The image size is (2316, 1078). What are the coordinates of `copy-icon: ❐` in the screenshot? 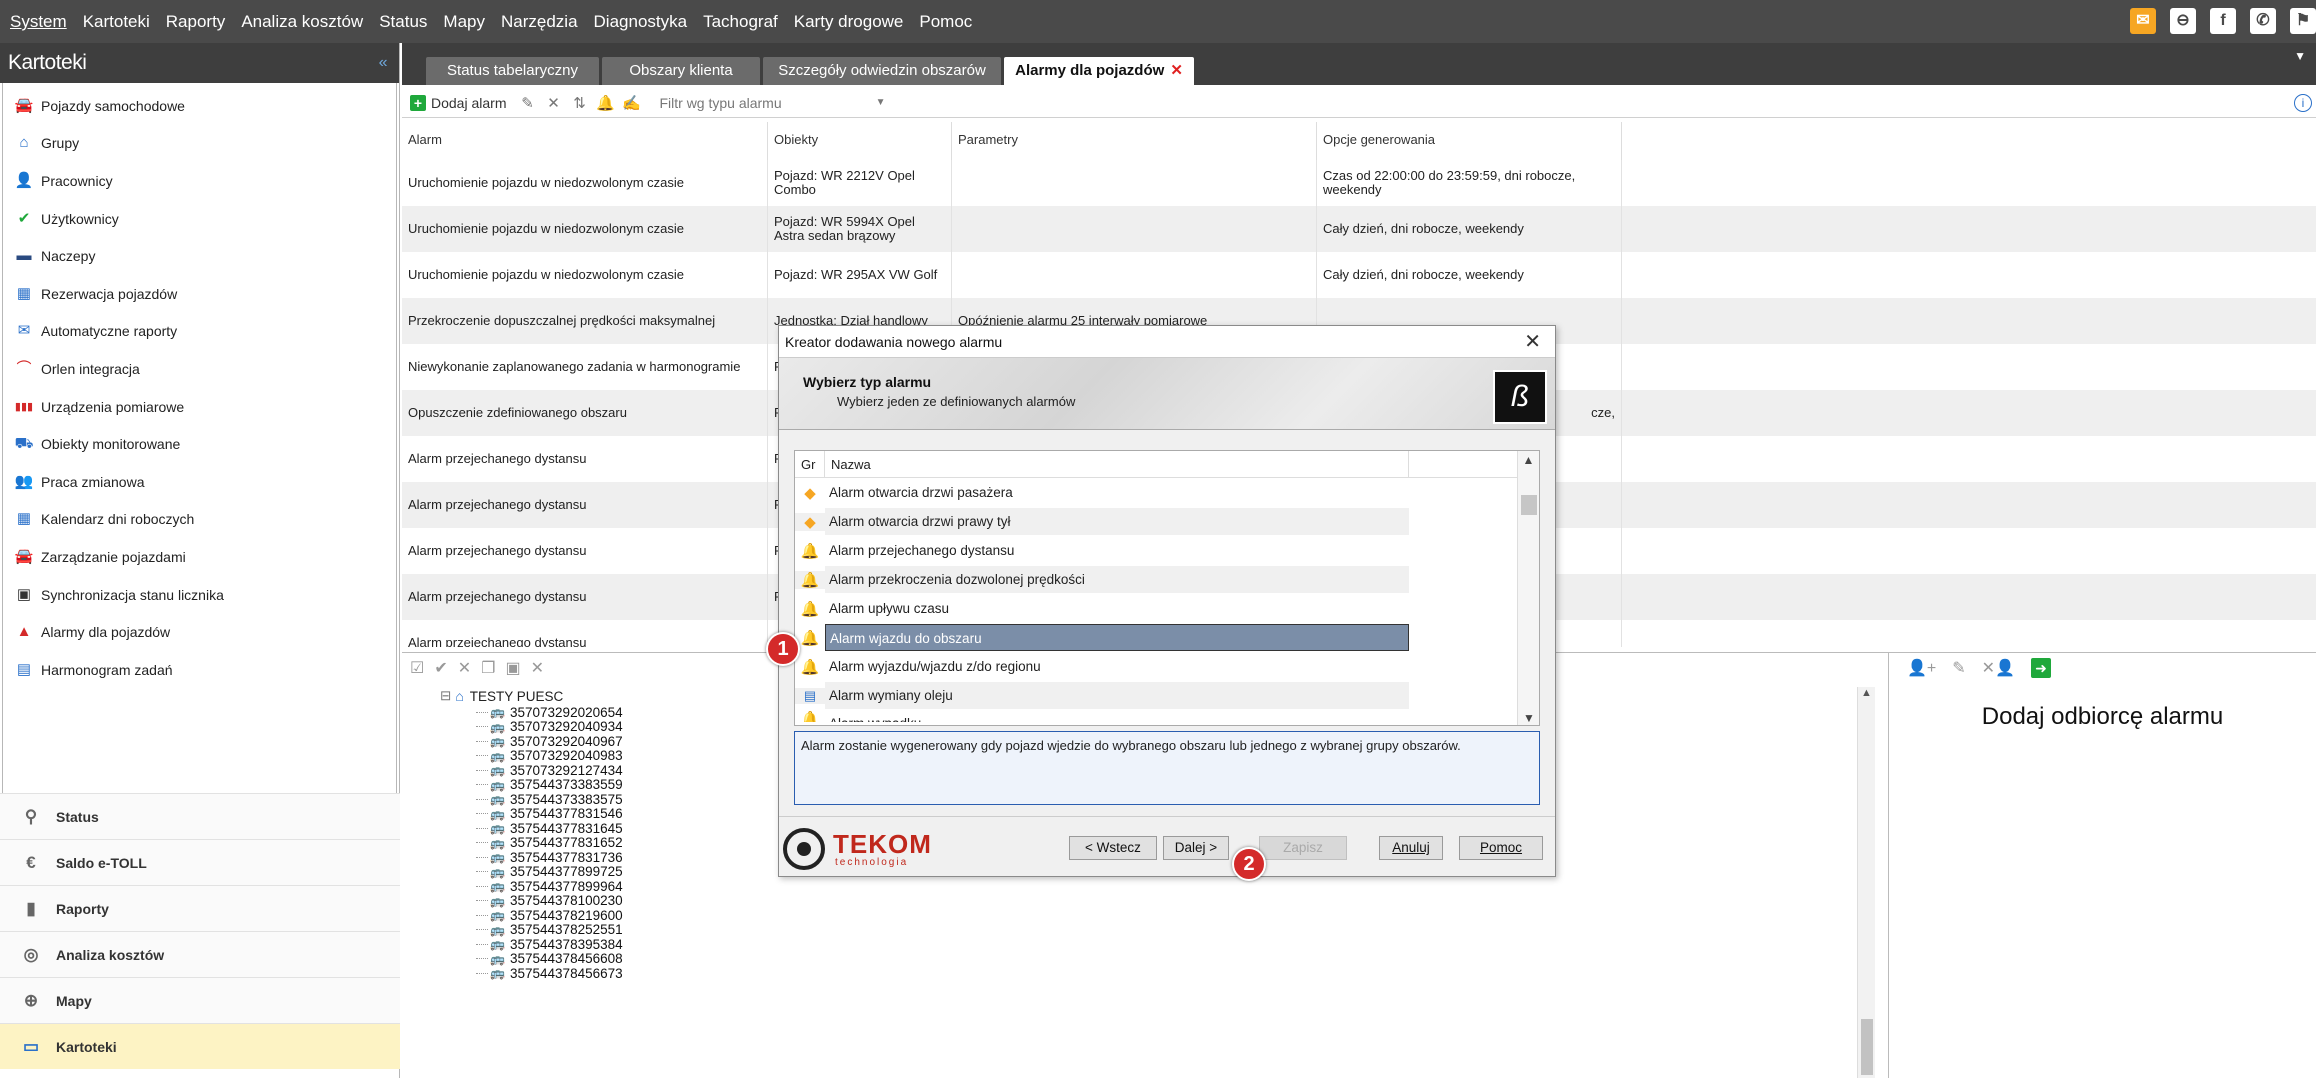 It's located at (488, 668).